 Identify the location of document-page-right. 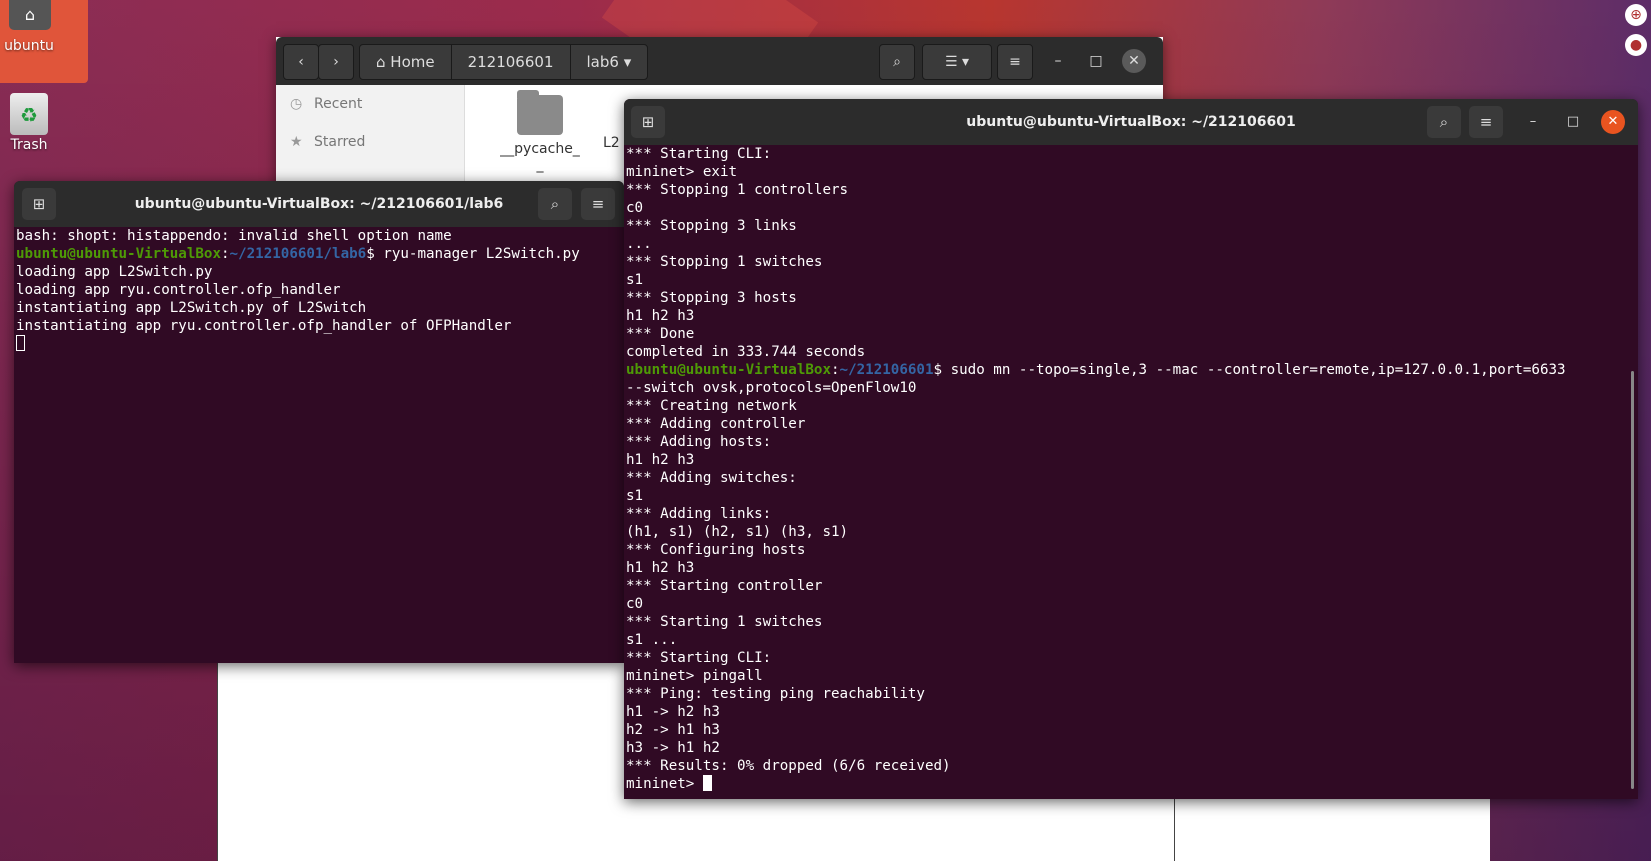
(1332, 825).